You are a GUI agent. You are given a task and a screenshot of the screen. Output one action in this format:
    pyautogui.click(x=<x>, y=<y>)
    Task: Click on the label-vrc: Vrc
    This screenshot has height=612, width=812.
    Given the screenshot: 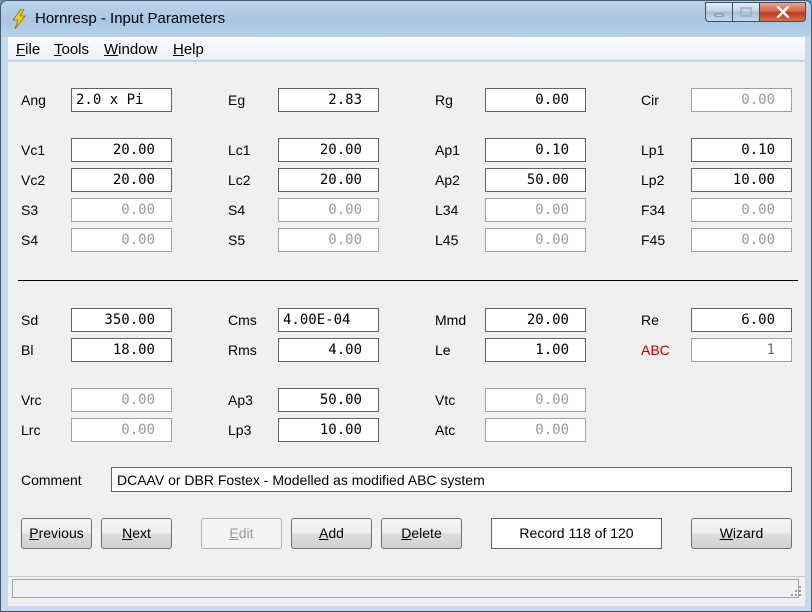 What is the action you would take?
    pyautogui.click(x=31, y=400)
    